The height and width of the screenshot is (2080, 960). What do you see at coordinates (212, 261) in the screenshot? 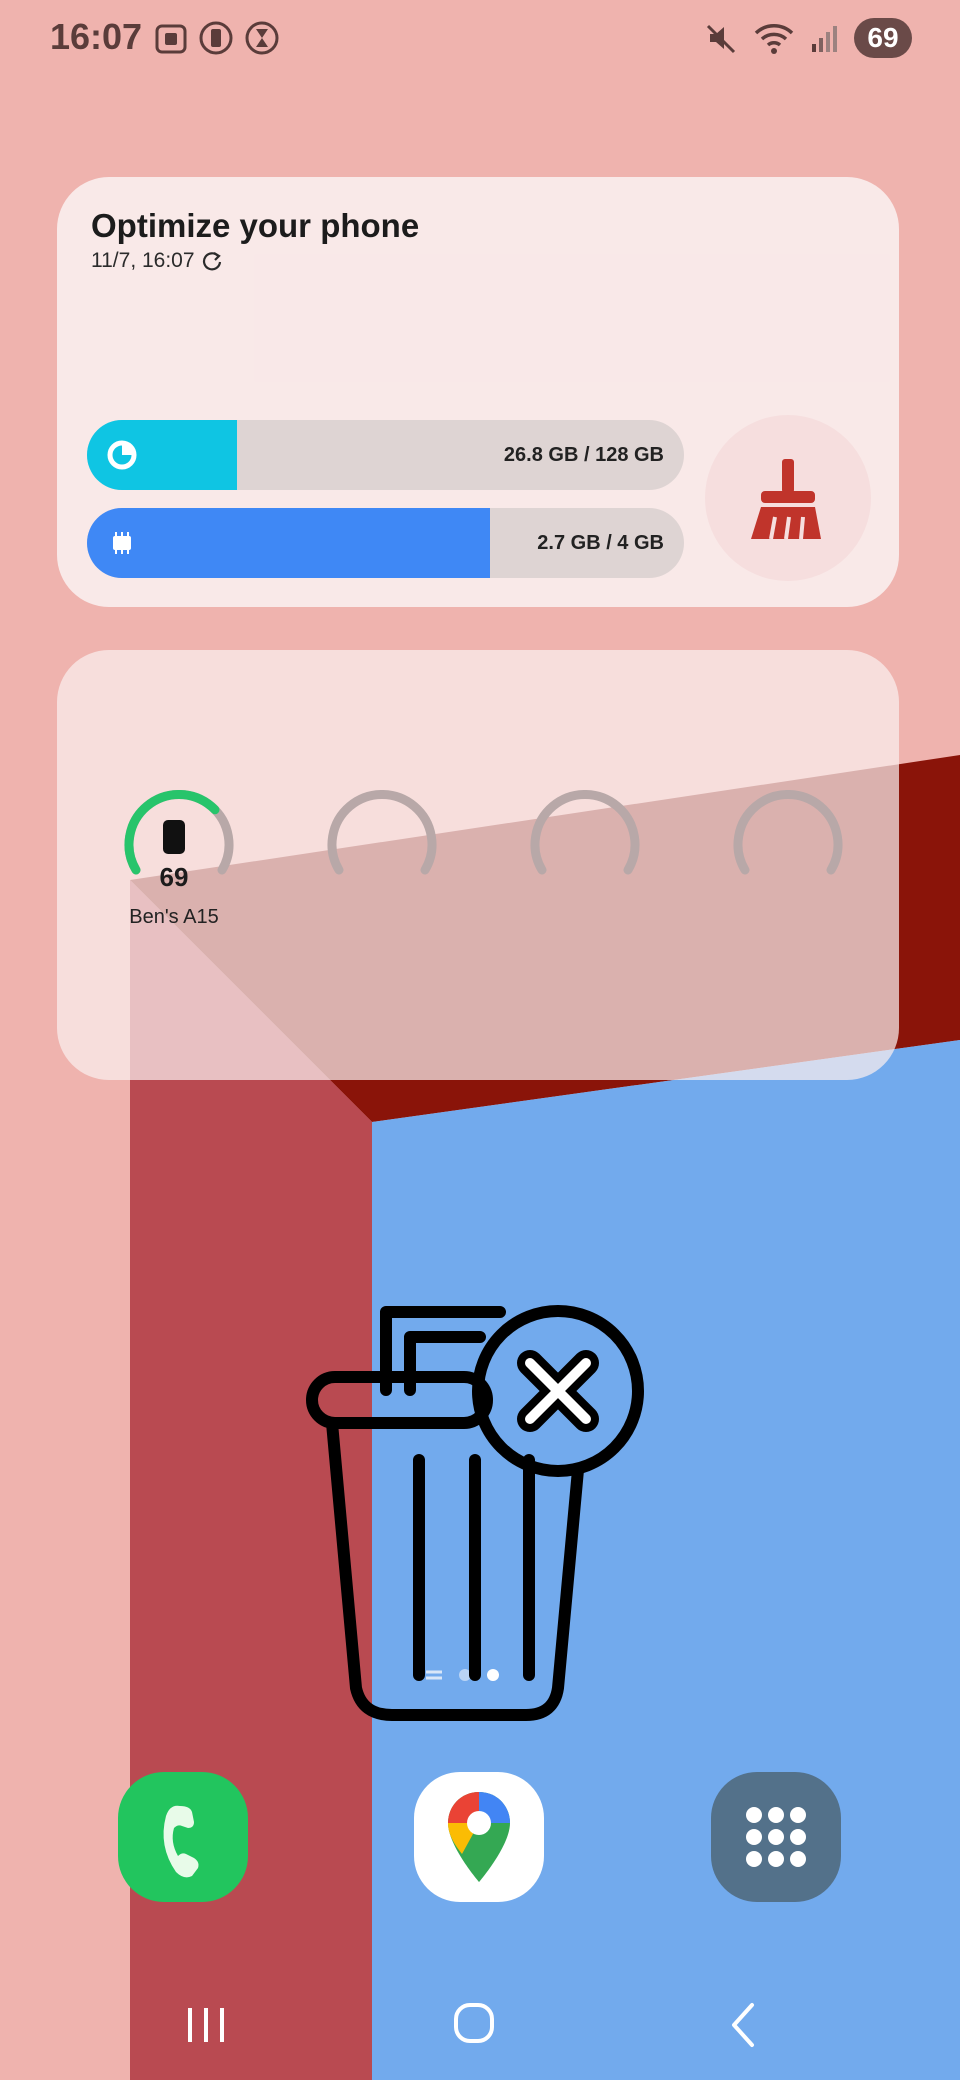
I see `refresh-icon` at bounding box center [212, 261].